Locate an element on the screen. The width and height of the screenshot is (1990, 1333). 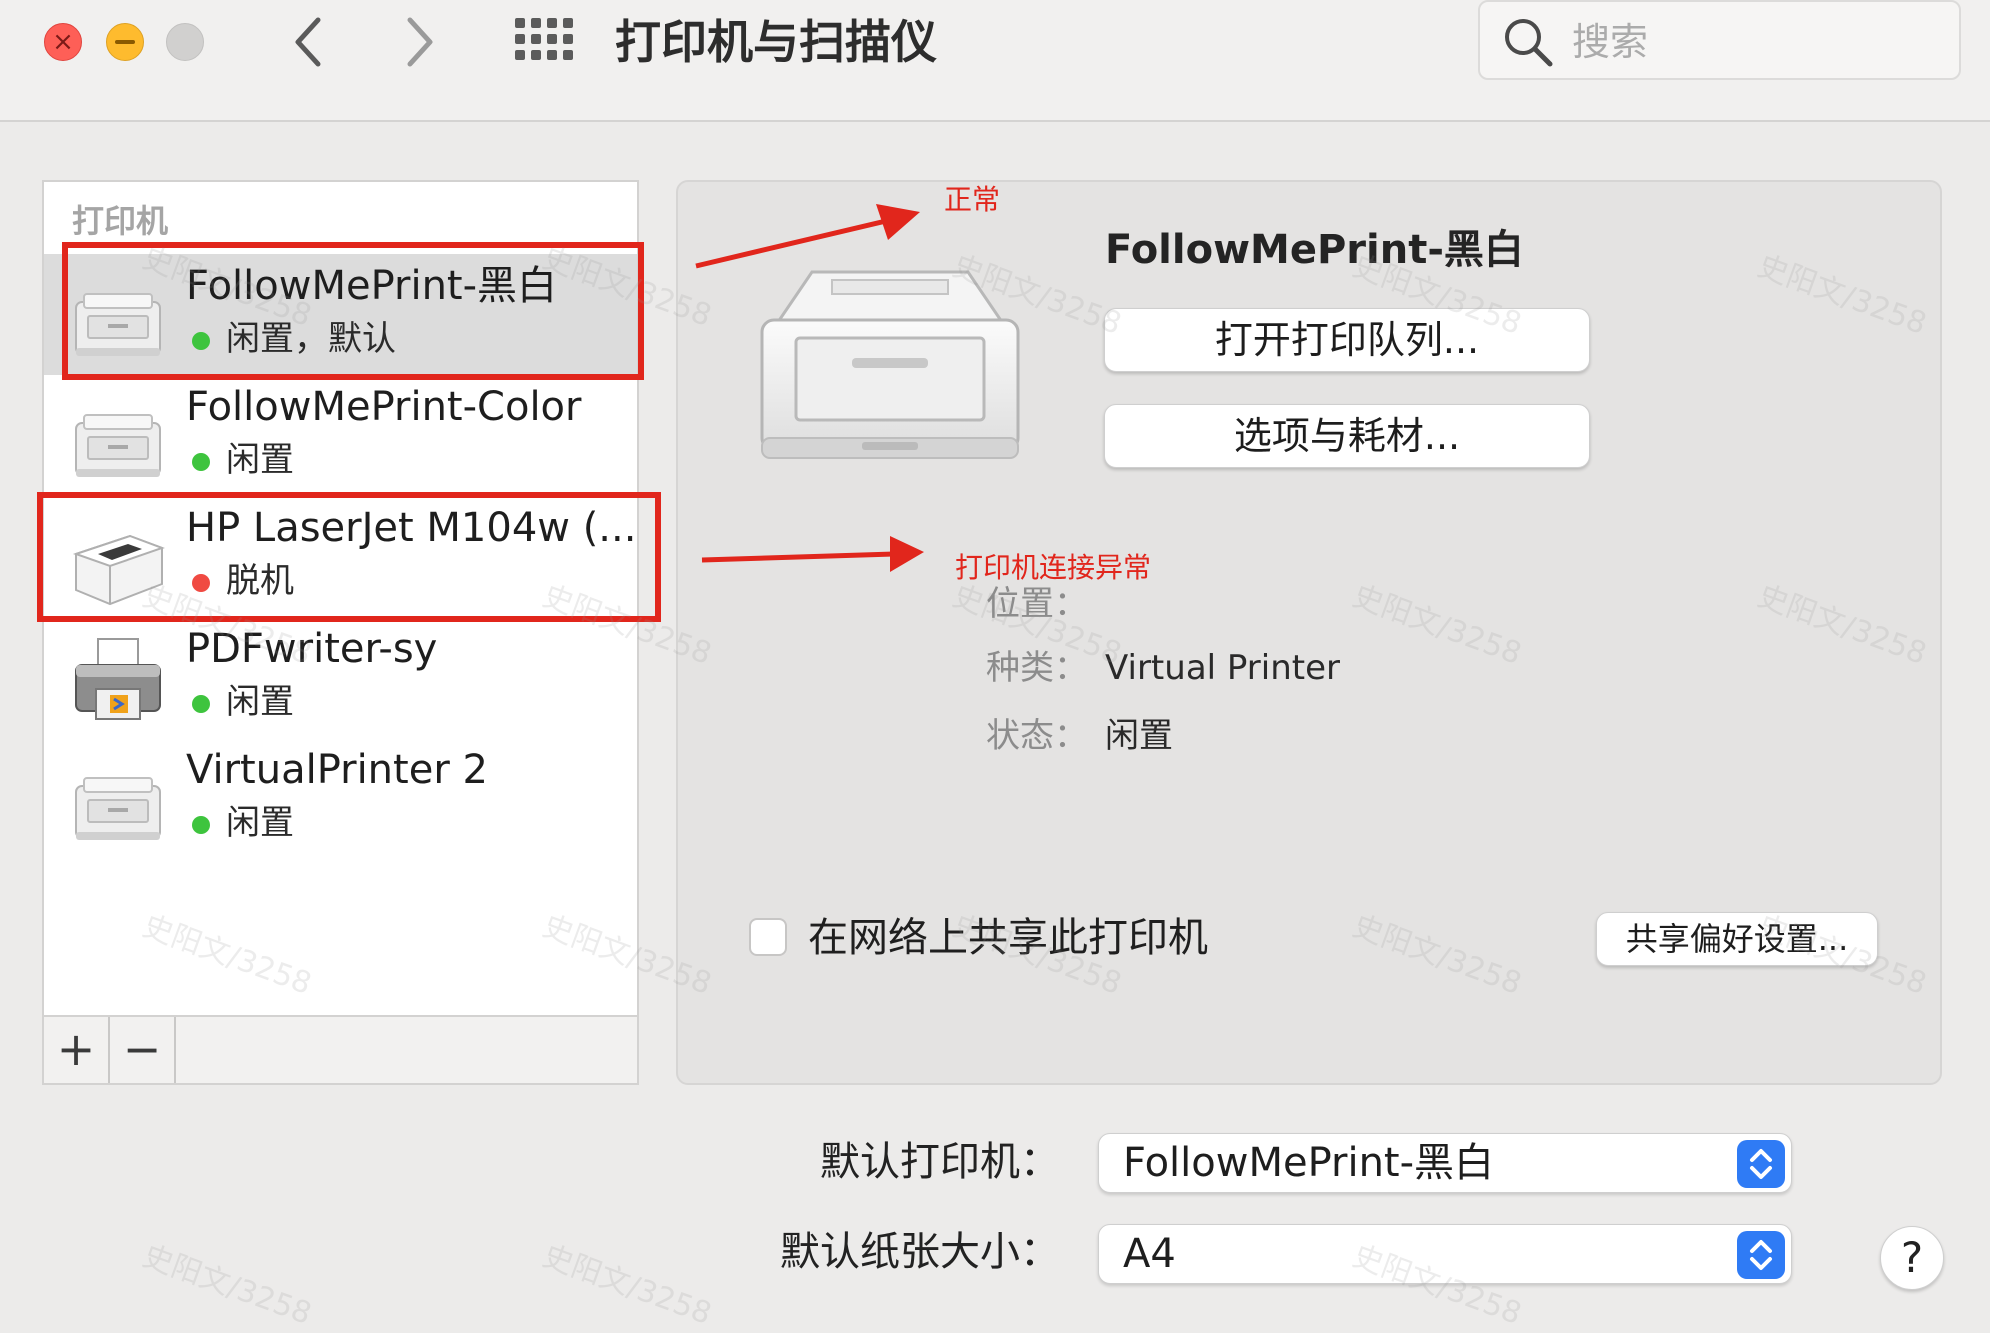
annotation-box-normal is located at coordinates (353, 311).